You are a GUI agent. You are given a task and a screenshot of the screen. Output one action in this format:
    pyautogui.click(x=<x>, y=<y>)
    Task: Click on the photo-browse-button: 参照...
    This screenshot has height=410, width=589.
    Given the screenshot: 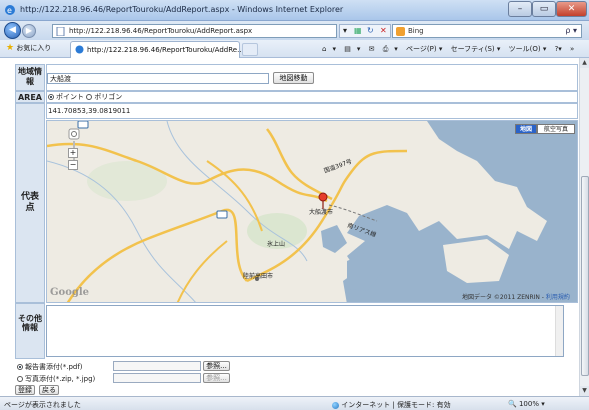 What is the action you would take?
    pyautogui.click(x=216, y=378)
    